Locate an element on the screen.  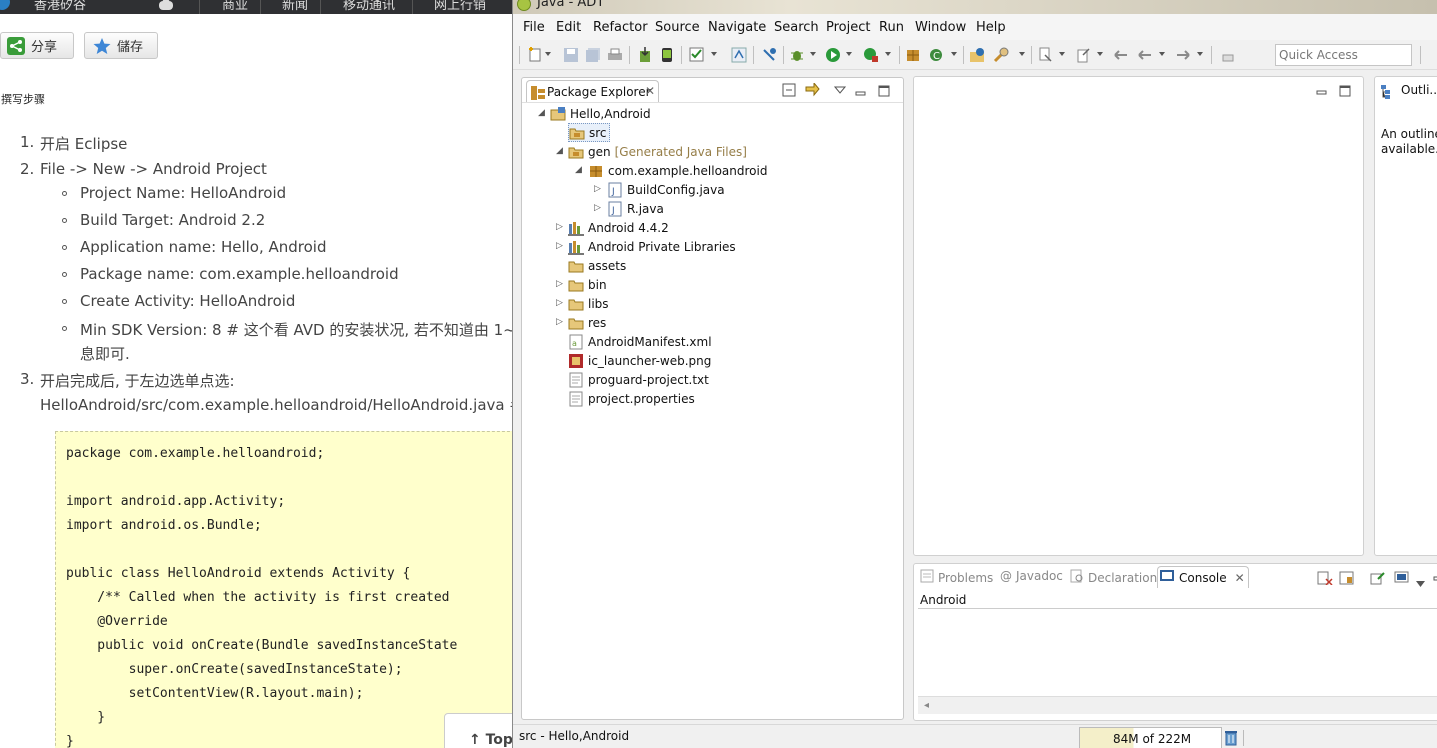
open-type-icon is located at coordinates (977, 55).